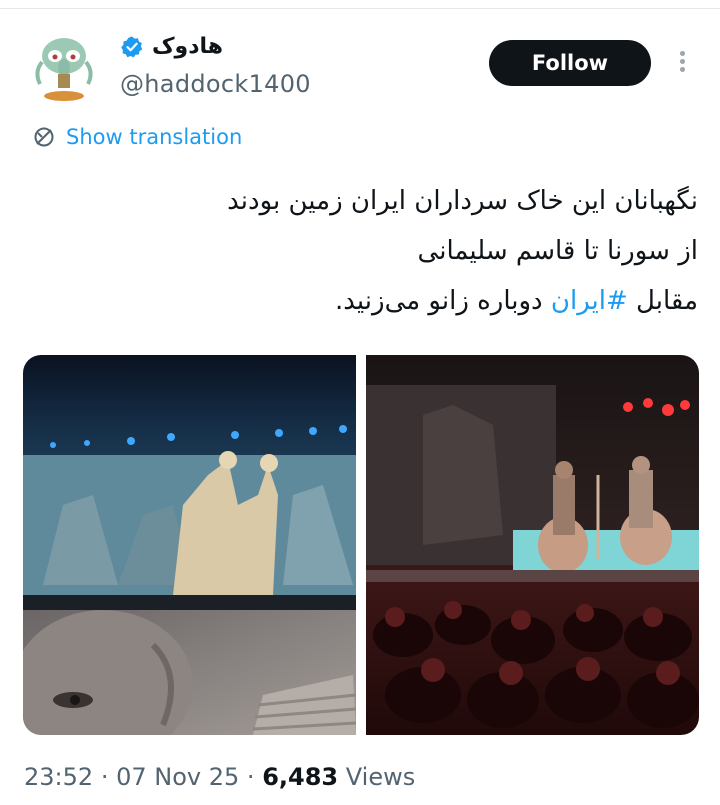 This screenshot has width=720, height=805. Describe the element at coordinates (215, 84) in the screenshot. I see `user-handle: @haddock1400` at that location.